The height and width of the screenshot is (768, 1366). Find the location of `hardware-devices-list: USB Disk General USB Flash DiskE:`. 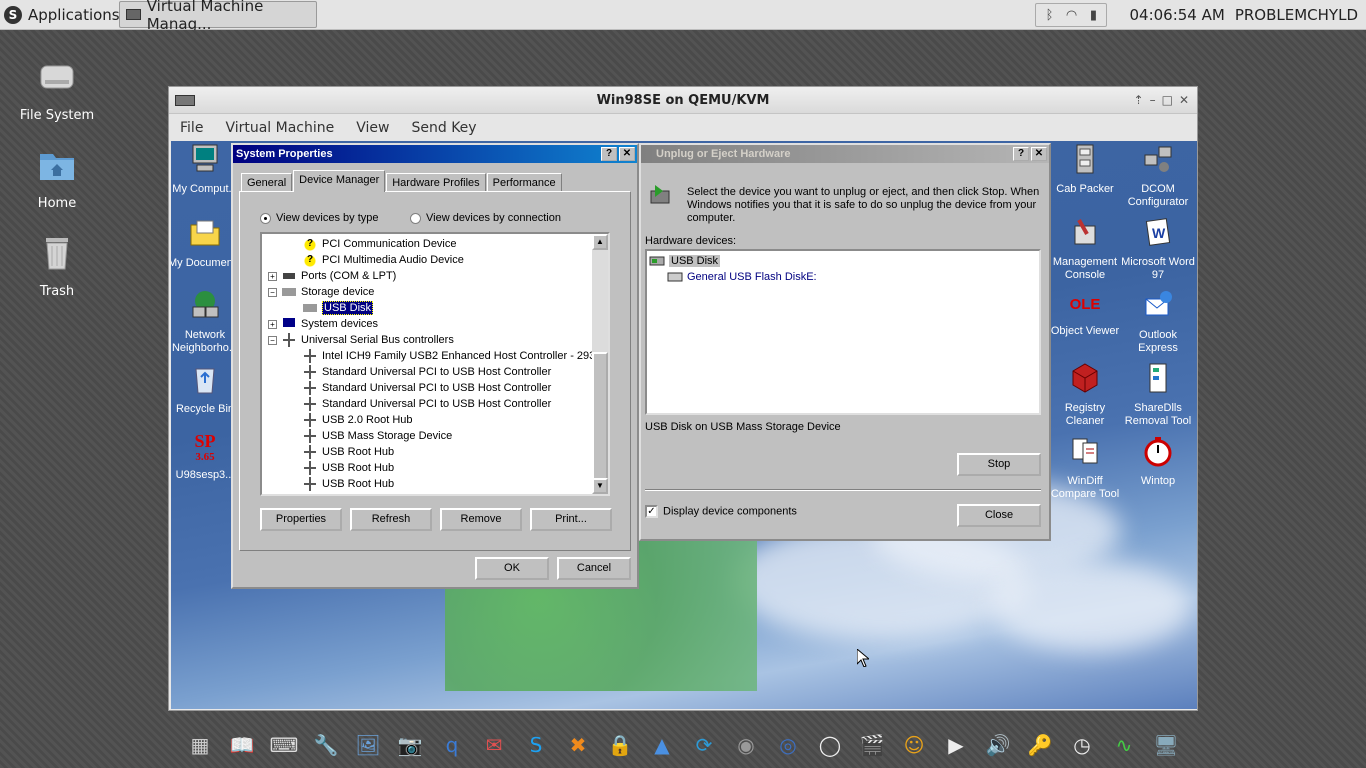

hardware-devices-list: USB Disk General USB Flash DiskE: is located at coordinates (843, 332).